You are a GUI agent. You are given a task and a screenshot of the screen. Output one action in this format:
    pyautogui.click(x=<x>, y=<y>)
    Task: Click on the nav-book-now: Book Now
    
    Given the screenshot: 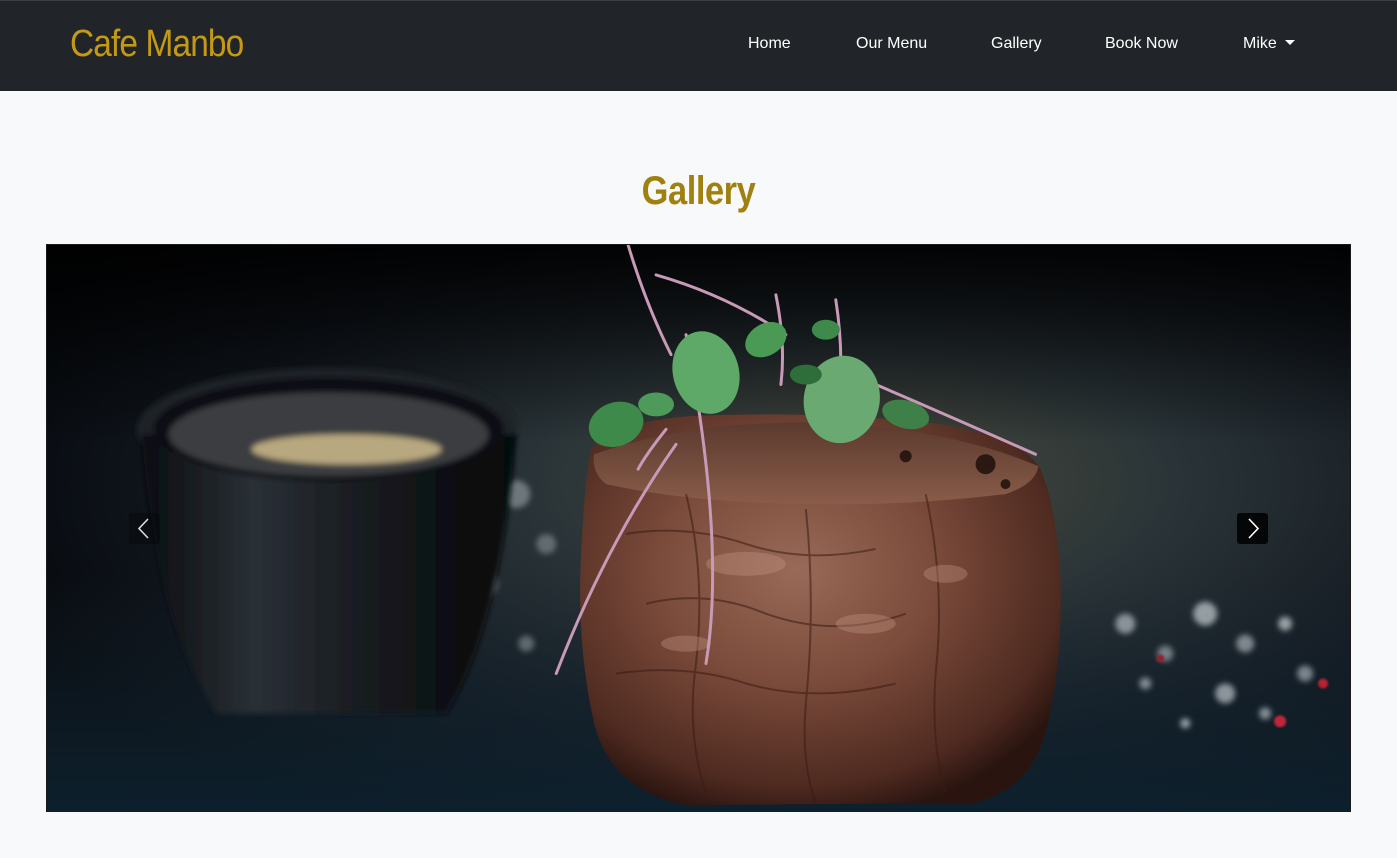 What is the action you would take?
    pyautogui.click(x=1141, y=44)
    